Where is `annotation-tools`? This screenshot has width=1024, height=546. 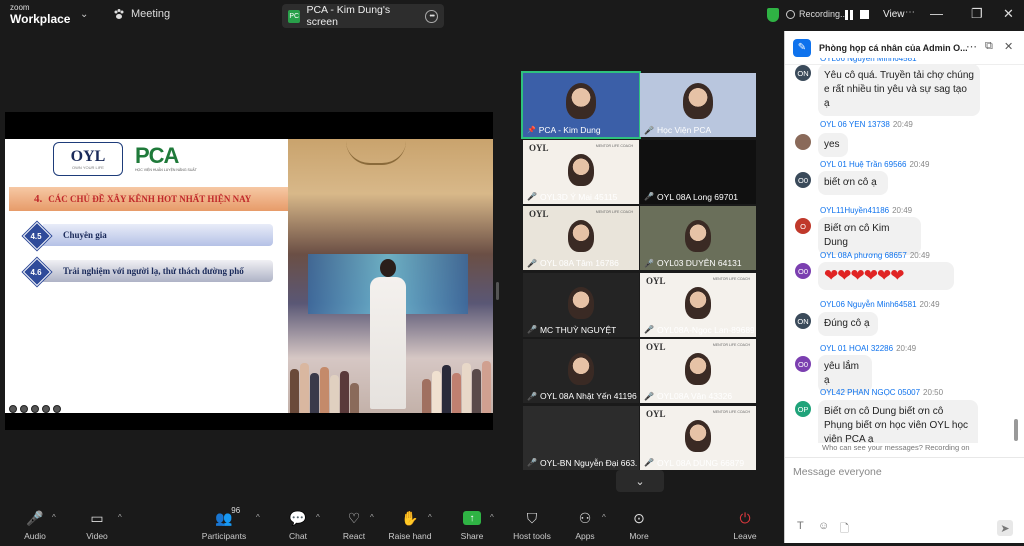
annotation-tools is located at coordinates (35, 409).